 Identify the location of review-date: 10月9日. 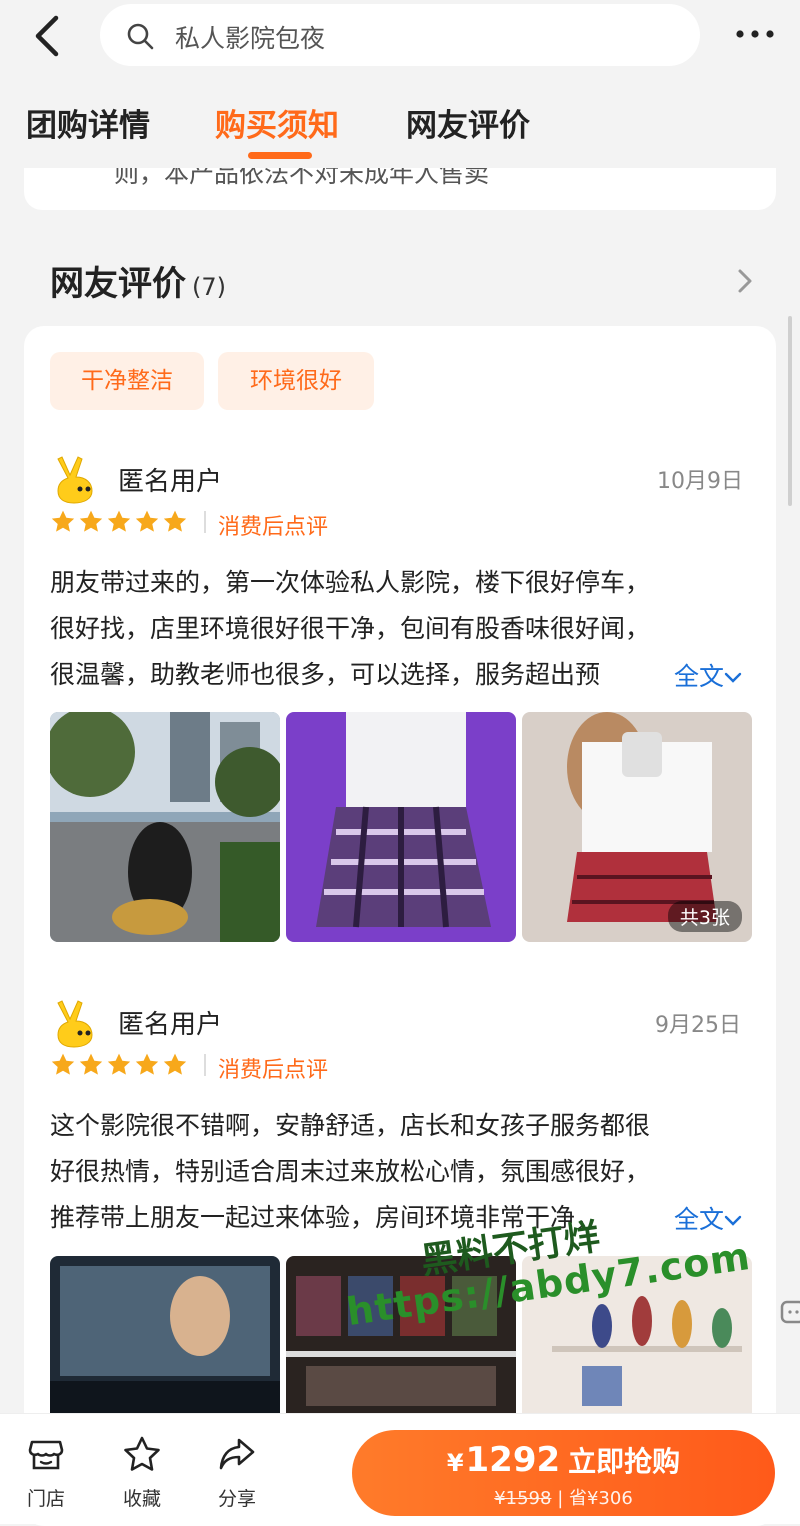
(700, 481).